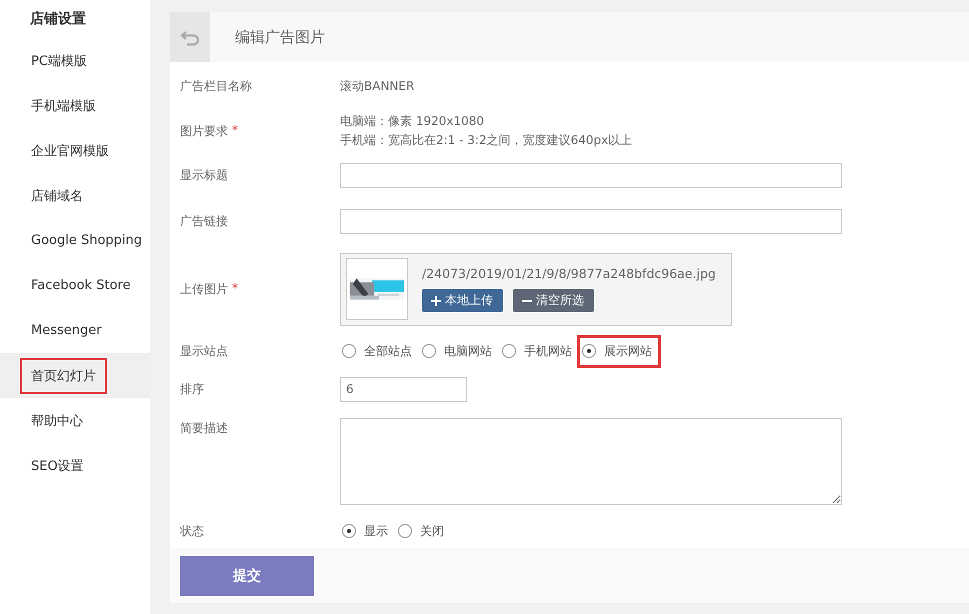 Image resolution: width=969 pixels, height=614 pixels. Describe the element at coordinates (388, 351) in the screenshot. I see `radio-label: 全部站点` at that location.